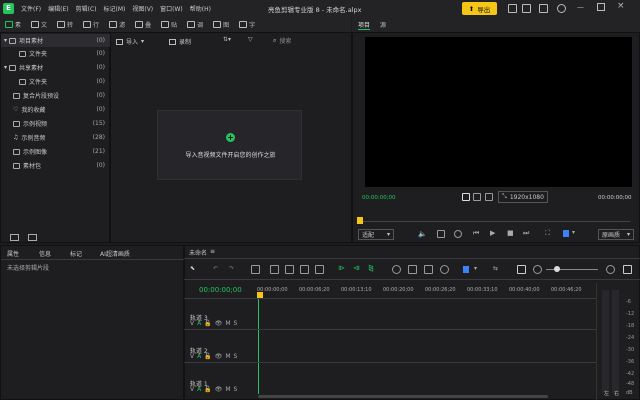 The image size is (640, 400). Describe the element at coordinates (557, 269) in the screenshot. I see `zoom-slider-thumb` at that location.